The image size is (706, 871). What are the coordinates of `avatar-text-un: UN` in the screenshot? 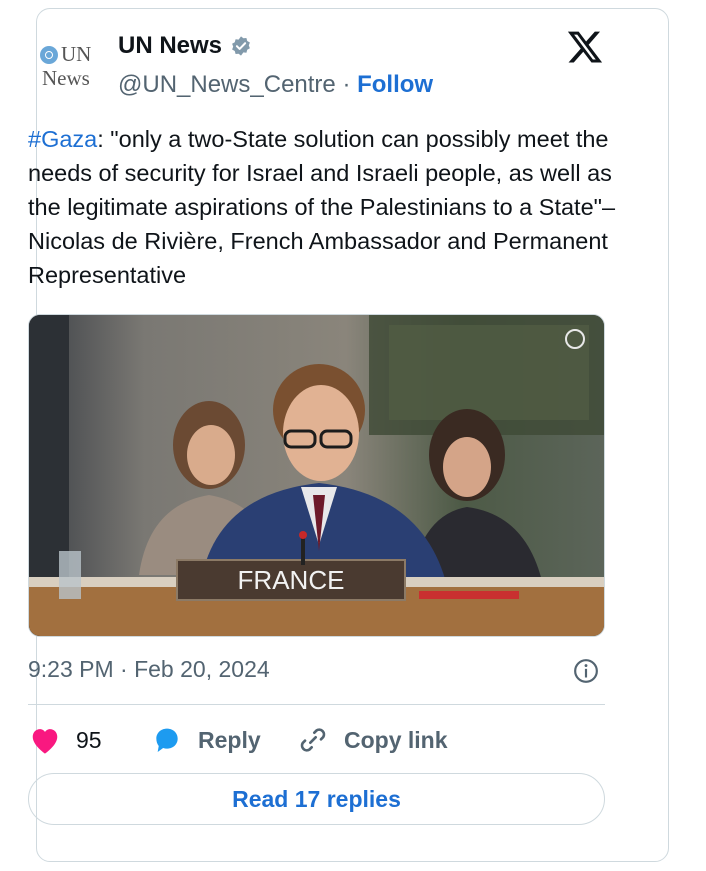 It's located at (76, 54).